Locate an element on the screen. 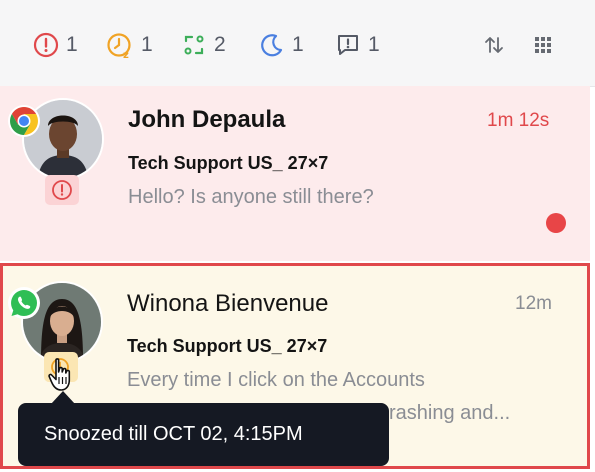 The height and width of the screenshot is (472, 595). sort-arrows-icon is located at coordinates (494, 45).